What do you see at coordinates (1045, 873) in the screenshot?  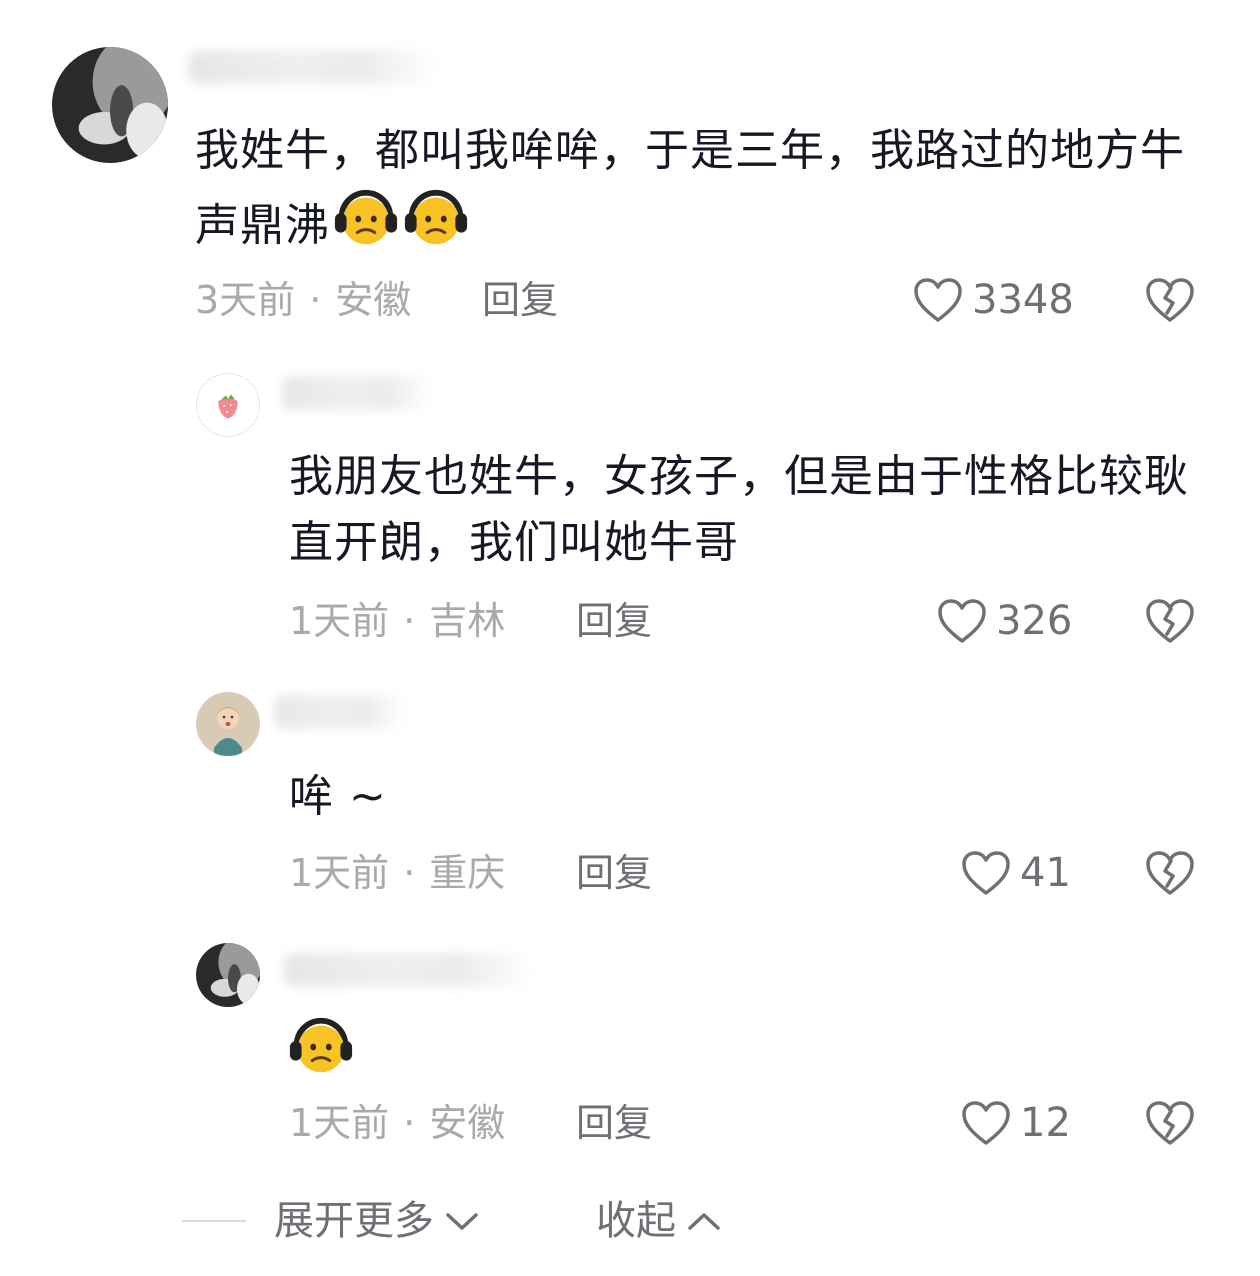 I see `like-count: 41` at bounding box center [1045, 873].